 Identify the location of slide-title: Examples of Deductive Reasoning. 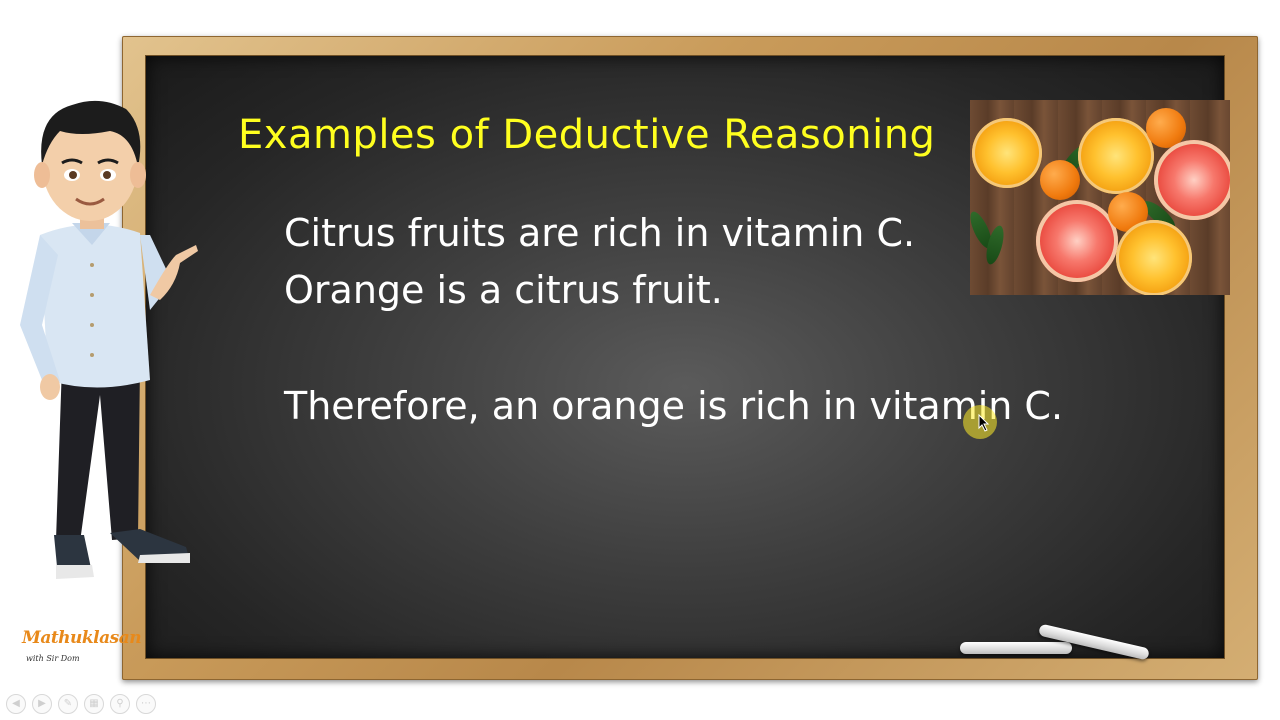
(587, 135).